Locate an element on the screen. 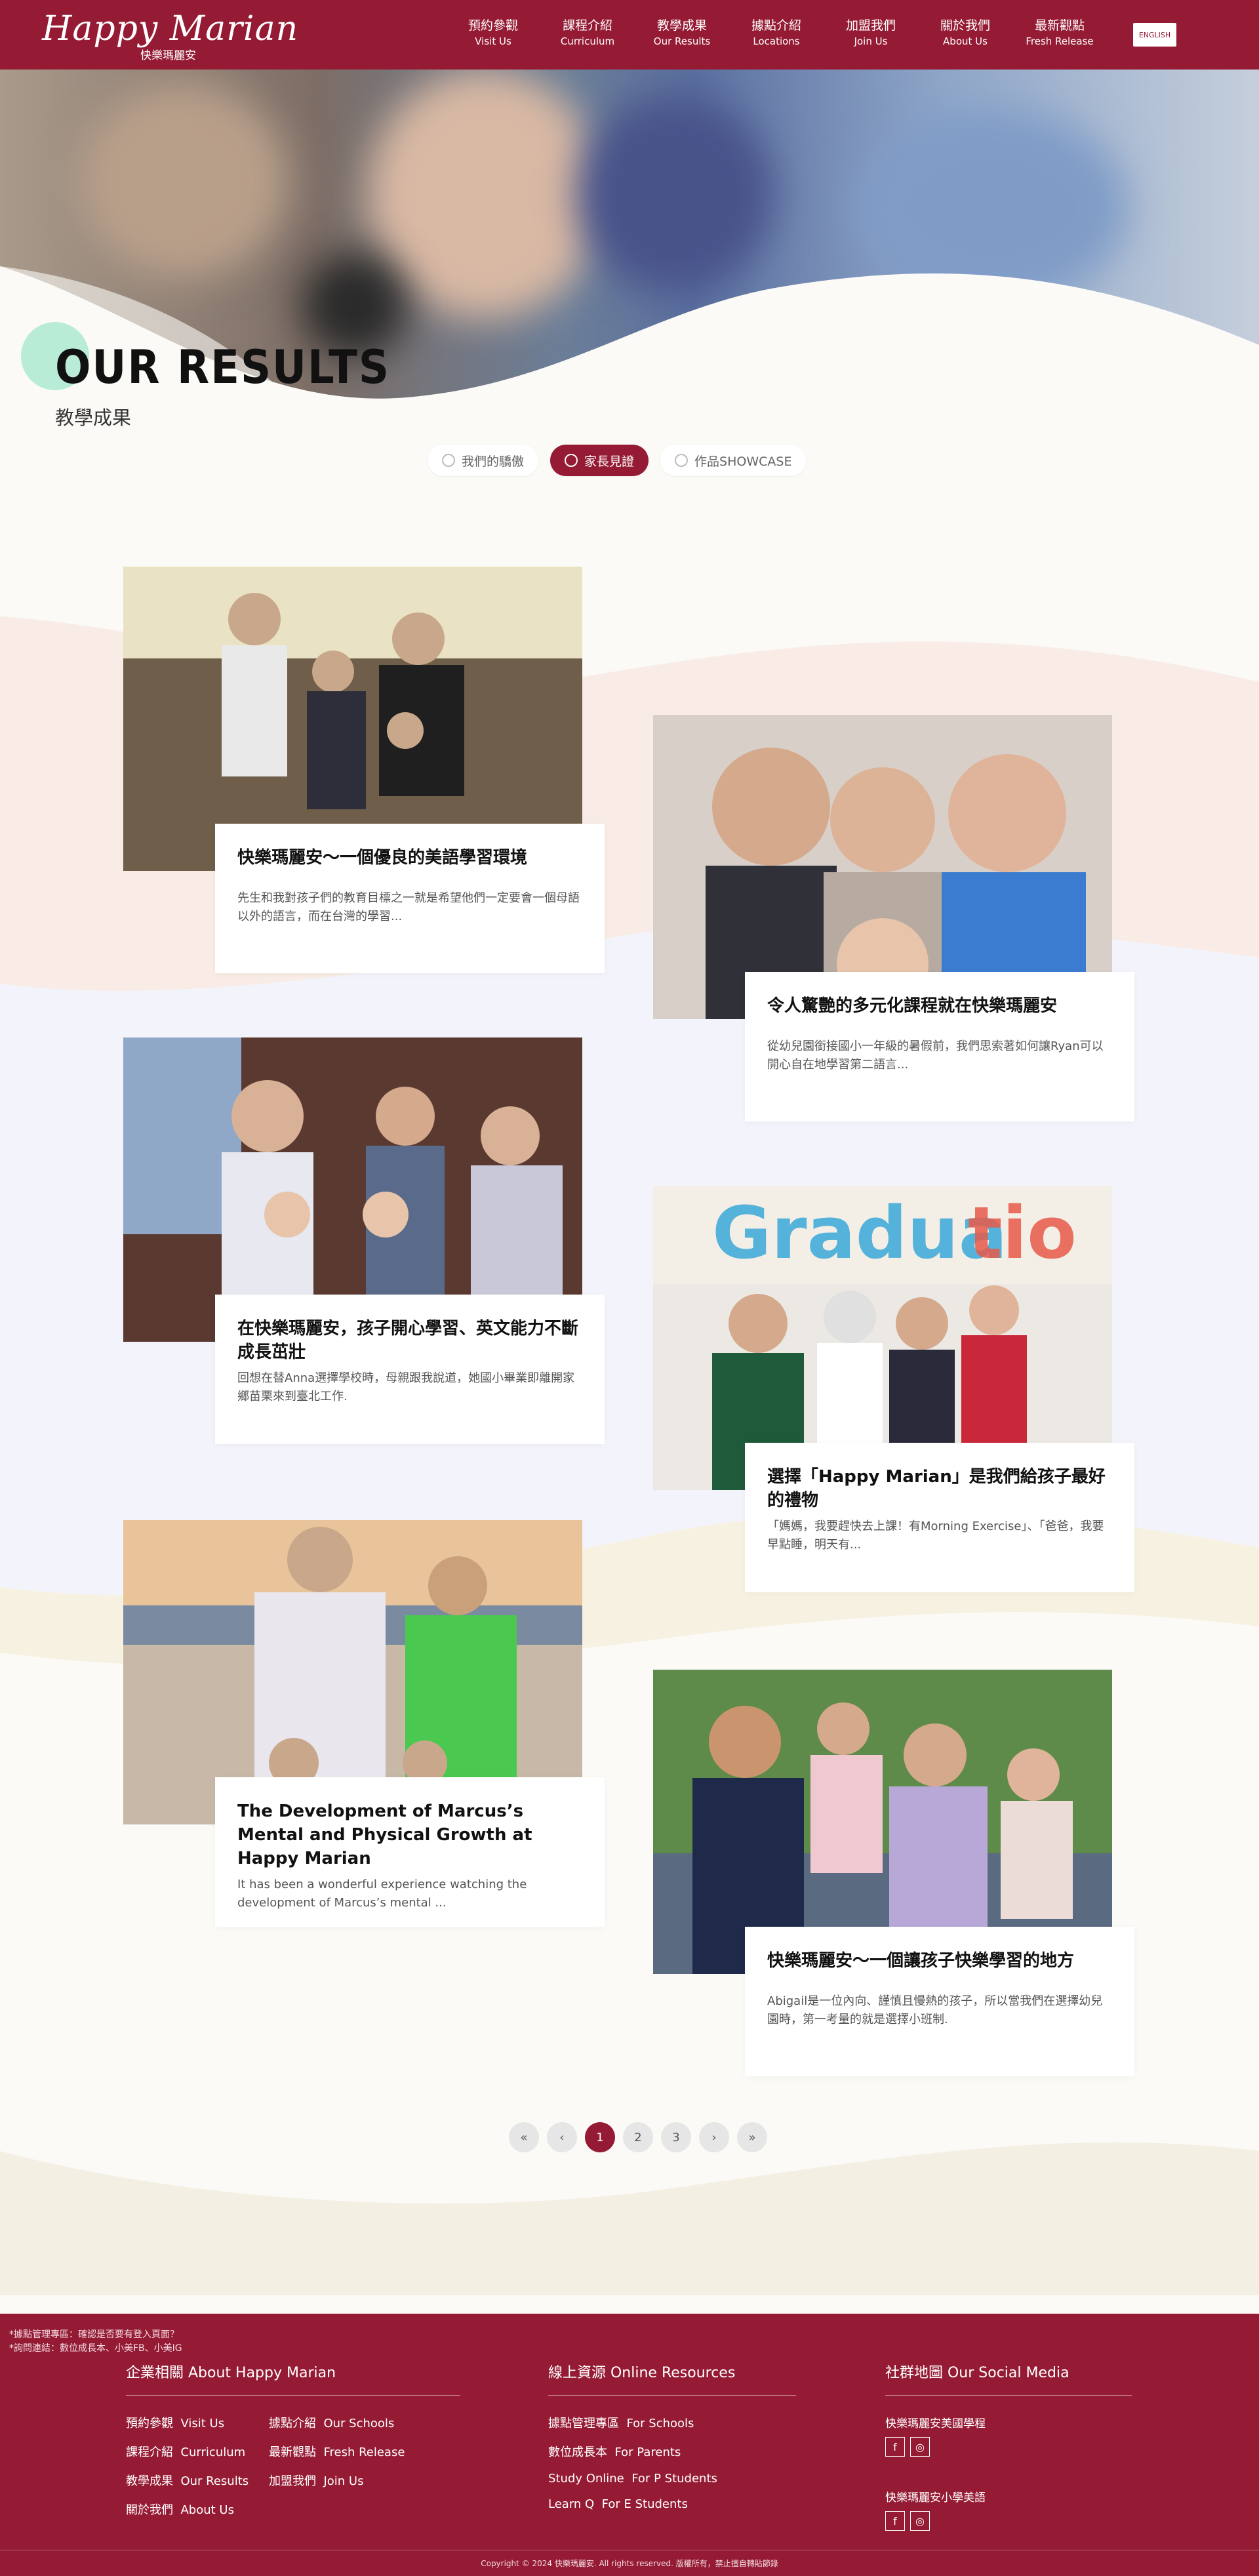  footer-link-for-parents: 數位成長本 For Parents is located at coordinates (672, 2451).